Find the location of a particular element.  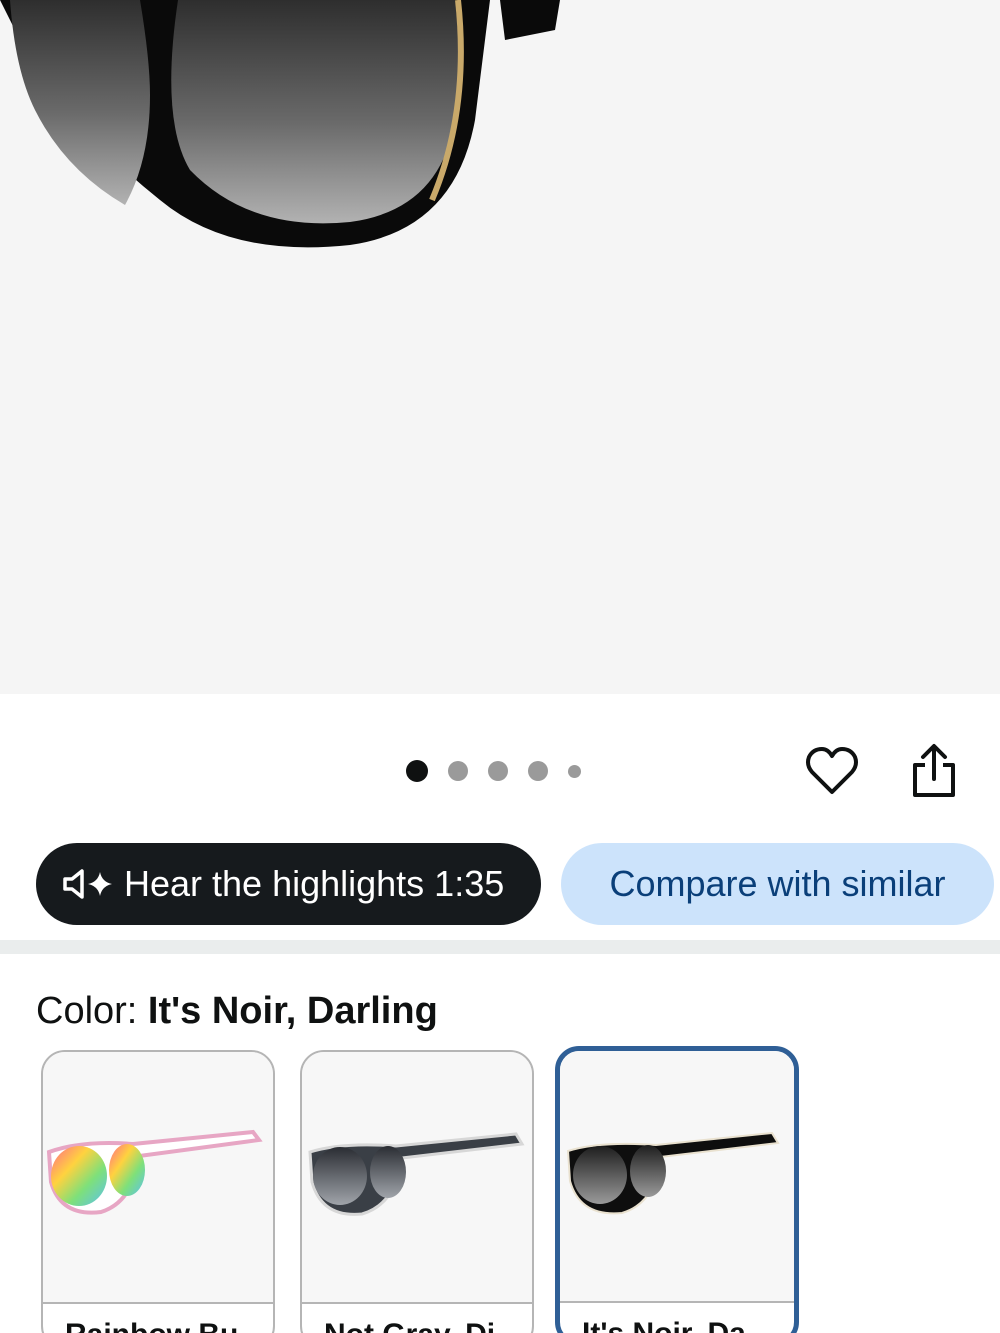

gray-sunglasses-thumb is located at coordinates (417, 1178).